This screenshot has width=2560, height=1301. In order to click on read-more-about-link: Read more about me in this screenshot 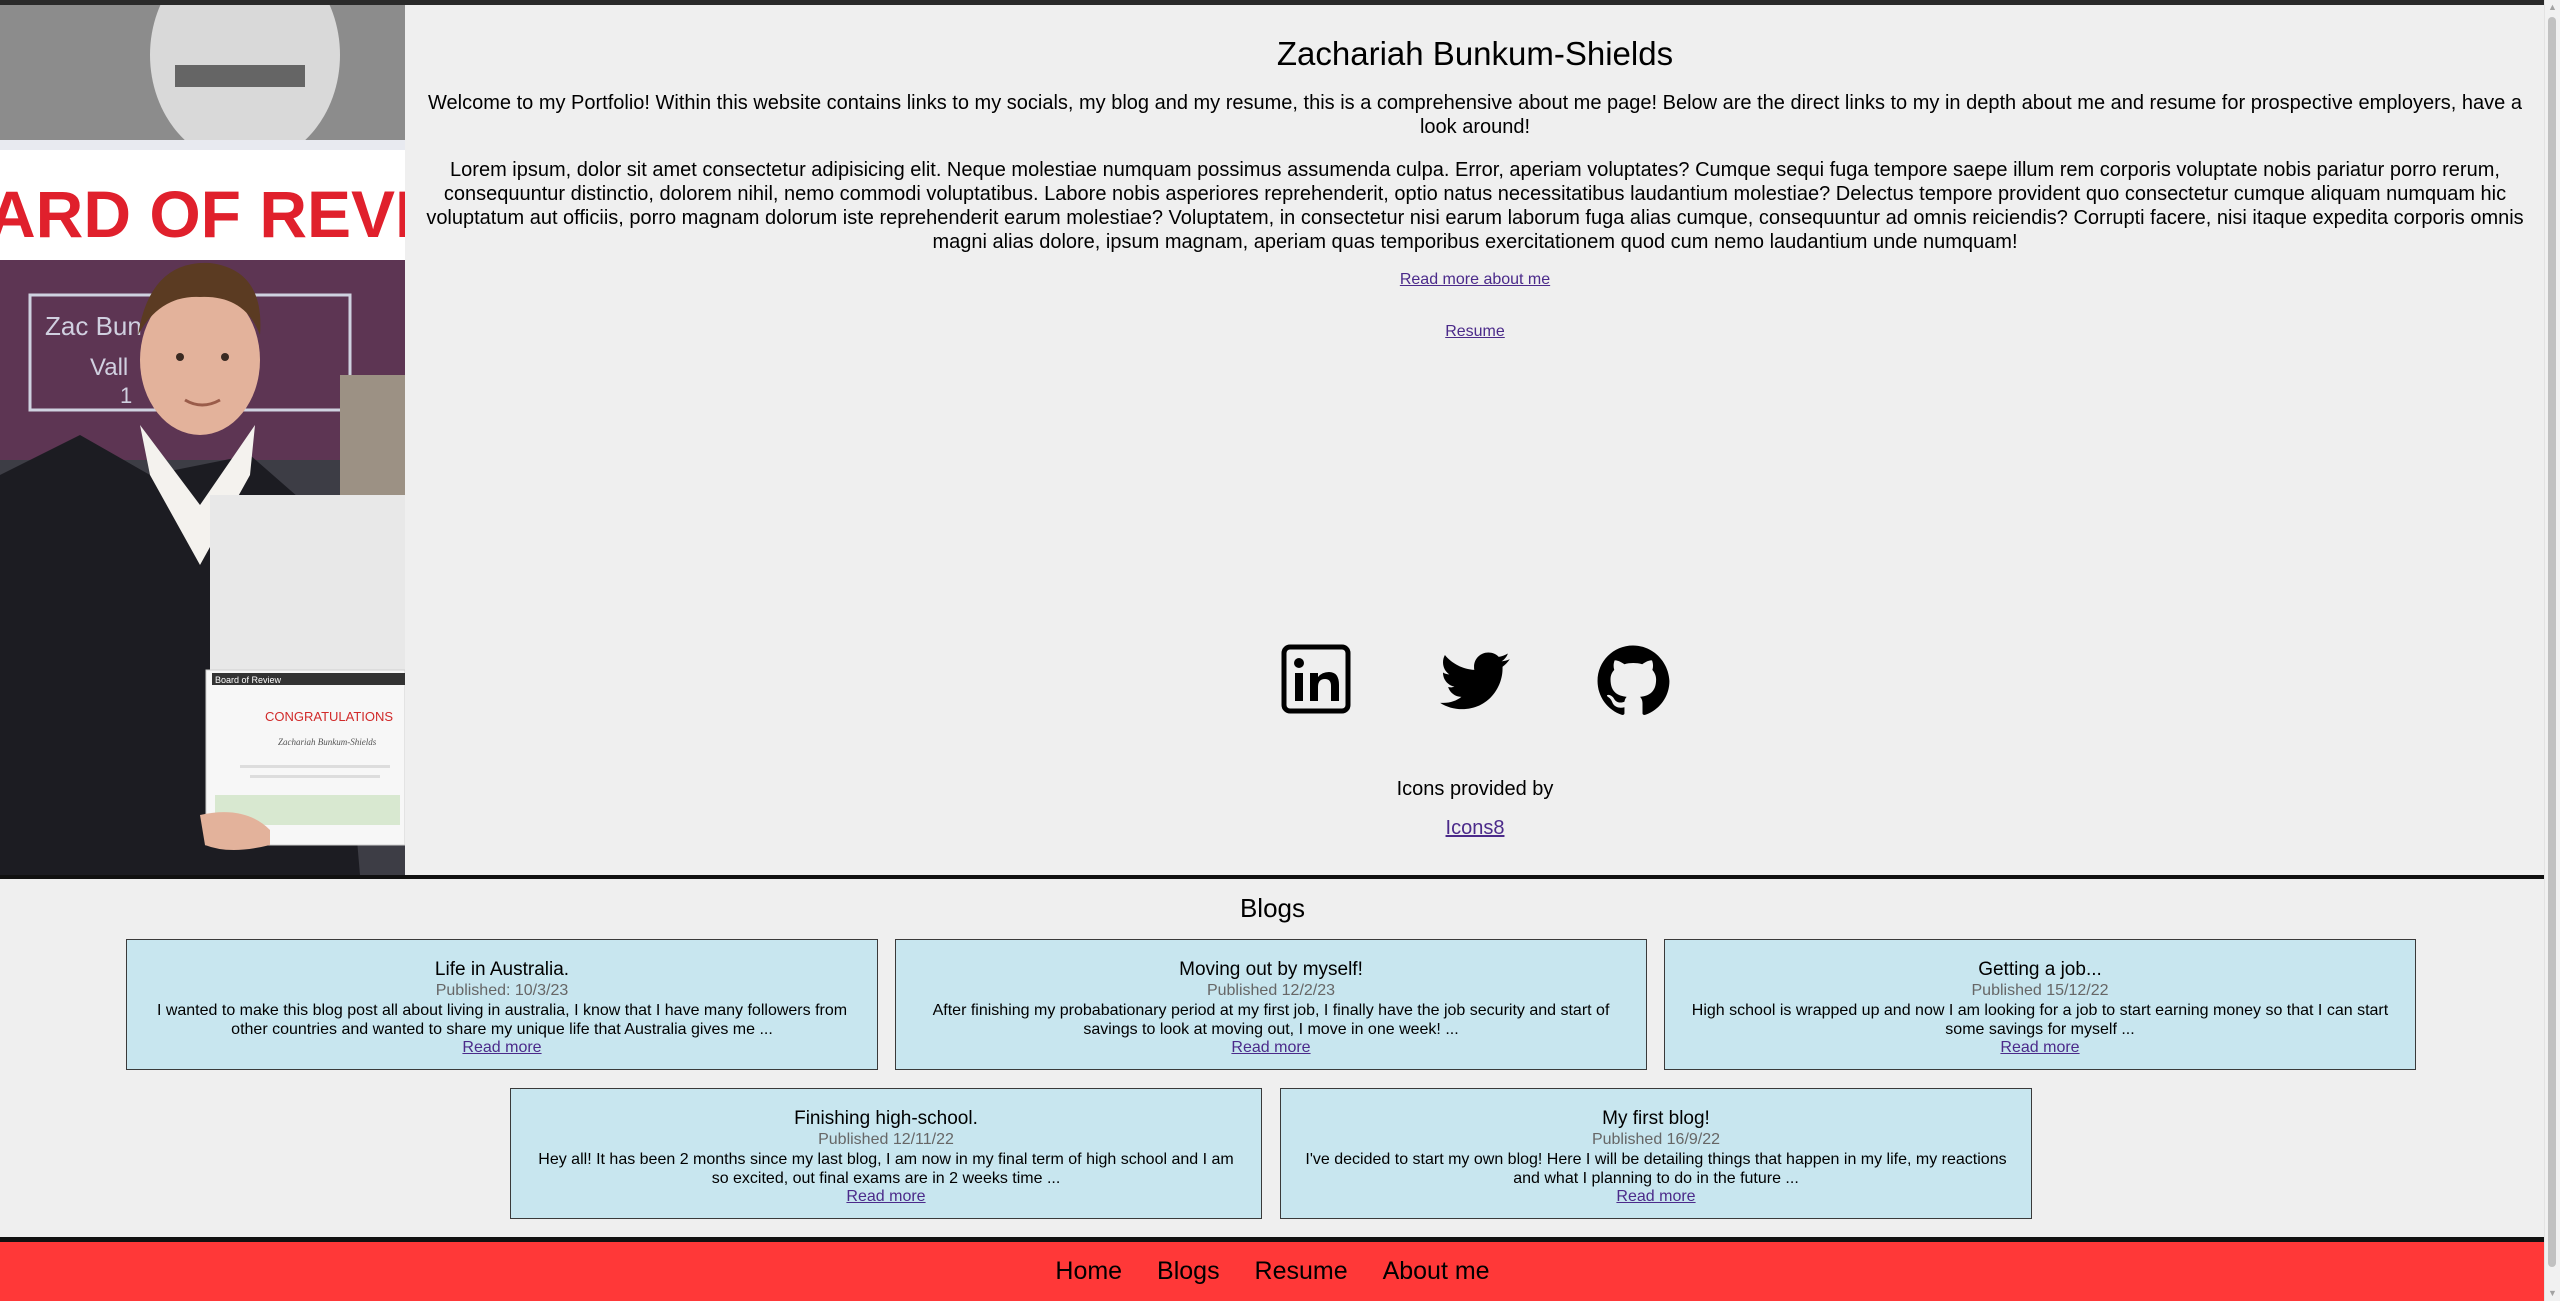, I will do `click(1475, 279)`.